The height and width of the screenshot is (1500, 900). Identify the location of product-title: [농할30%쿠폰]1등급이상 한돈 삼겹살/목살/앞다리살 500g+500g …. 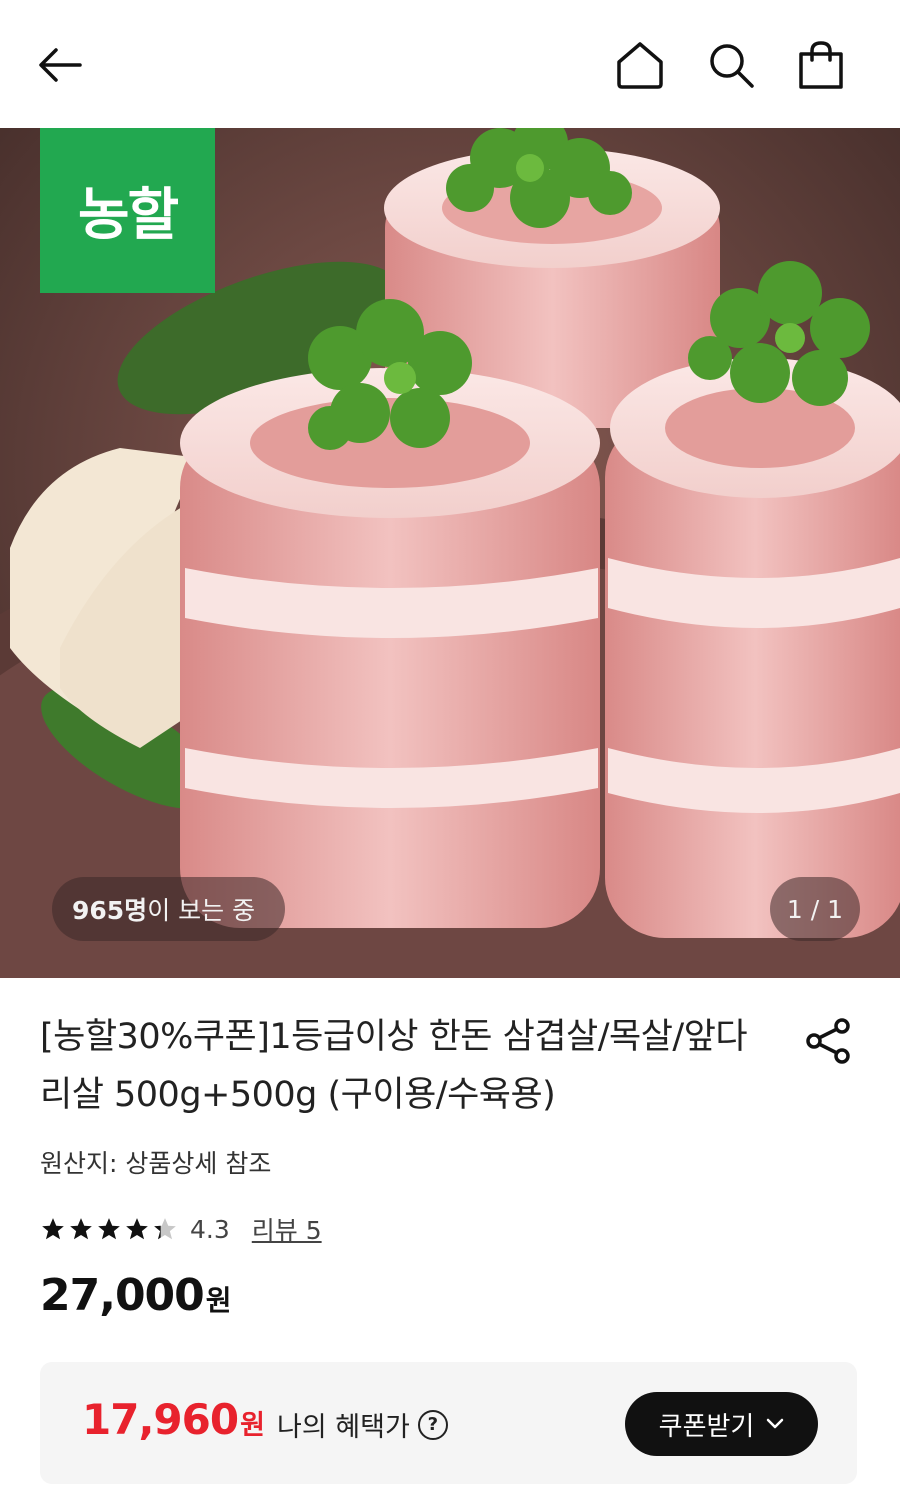
(394, 1066).